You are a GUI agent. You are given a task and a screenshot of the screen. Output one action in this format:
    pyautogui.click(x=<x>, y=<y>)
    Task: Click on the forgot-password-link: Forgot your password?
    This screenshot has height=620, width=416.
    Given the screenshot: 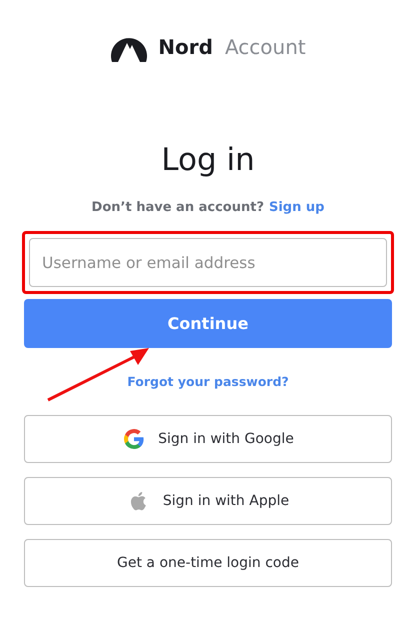 What is the action you would take?
    pyautogui.click(x=208, y=381)
    